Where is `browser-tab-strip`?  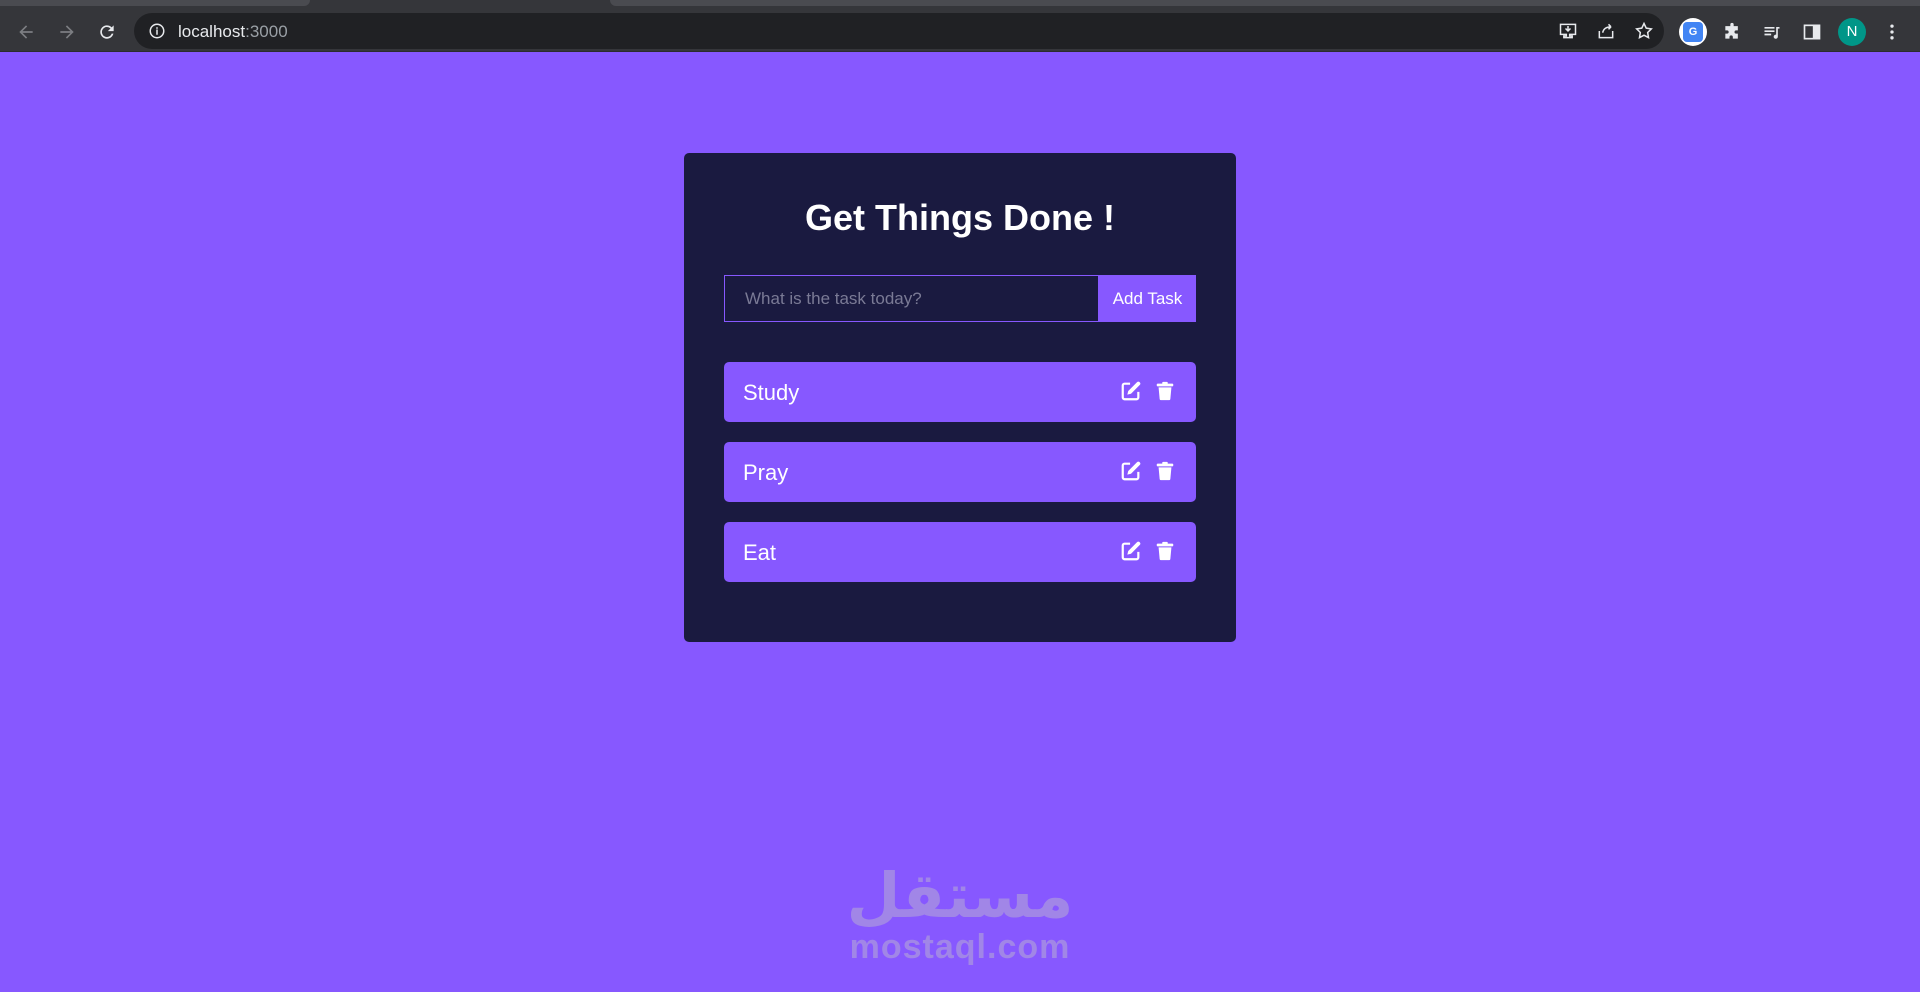 browser-tab-strip is located at coordinates (960, 5).